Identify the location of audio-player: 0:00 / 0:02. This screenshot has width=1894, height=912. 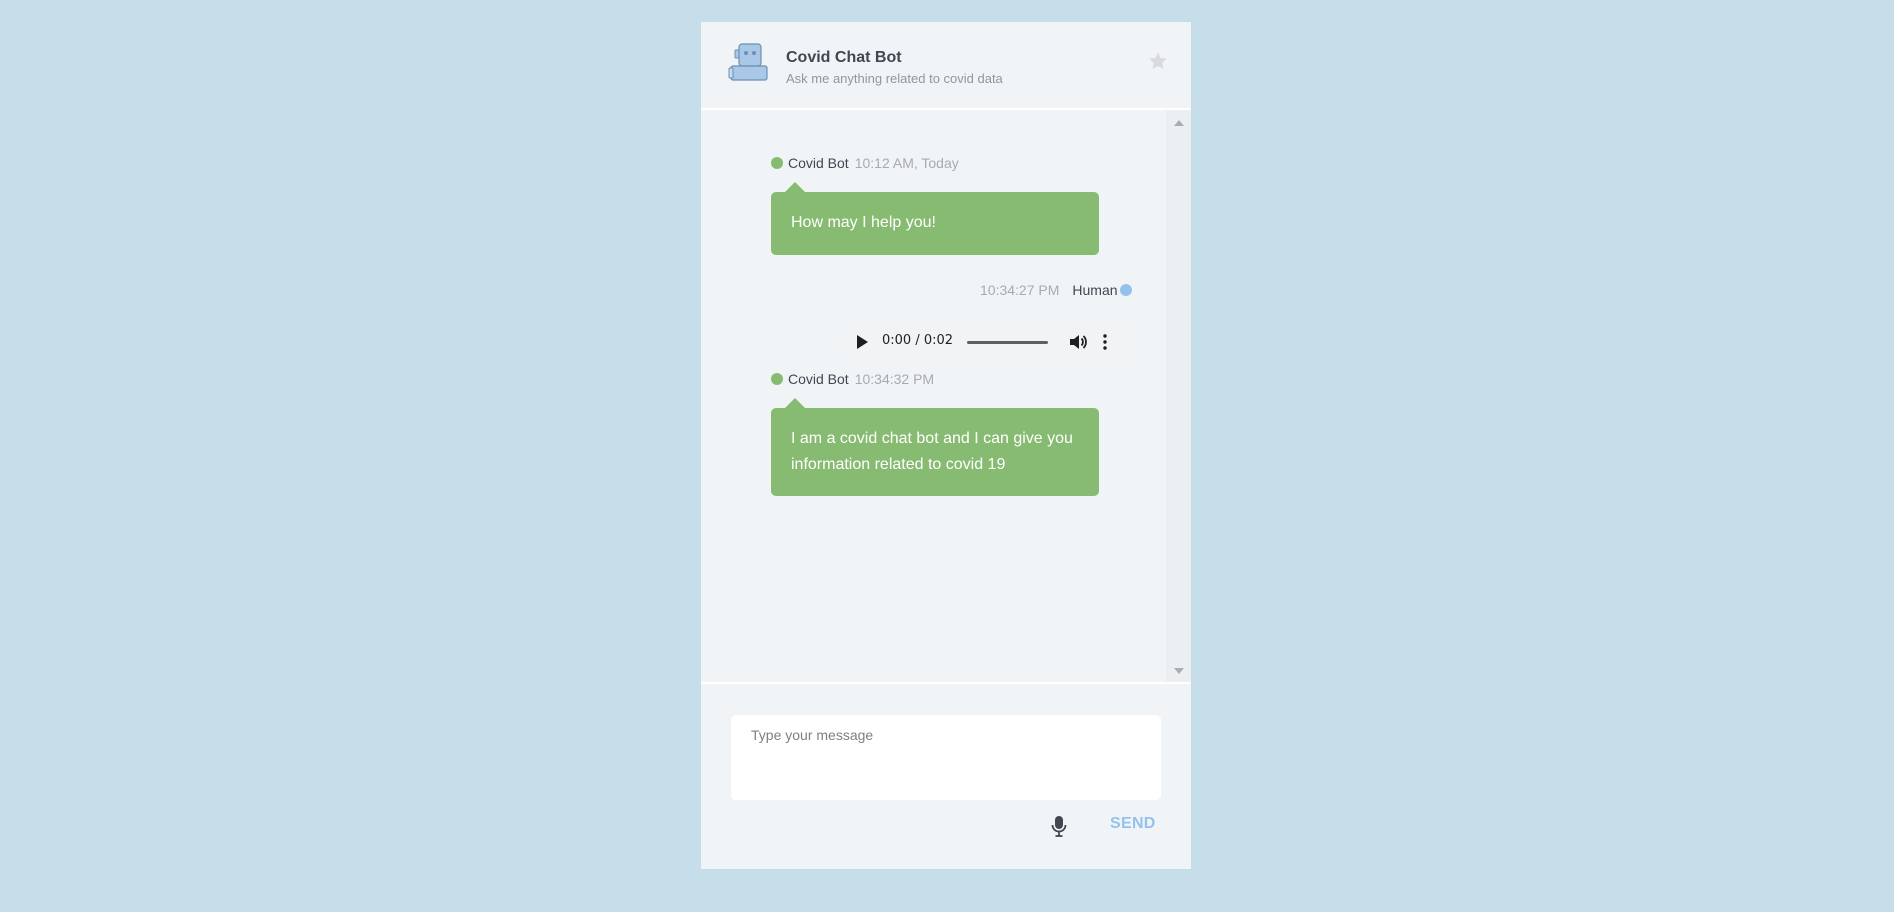
(989, 342).